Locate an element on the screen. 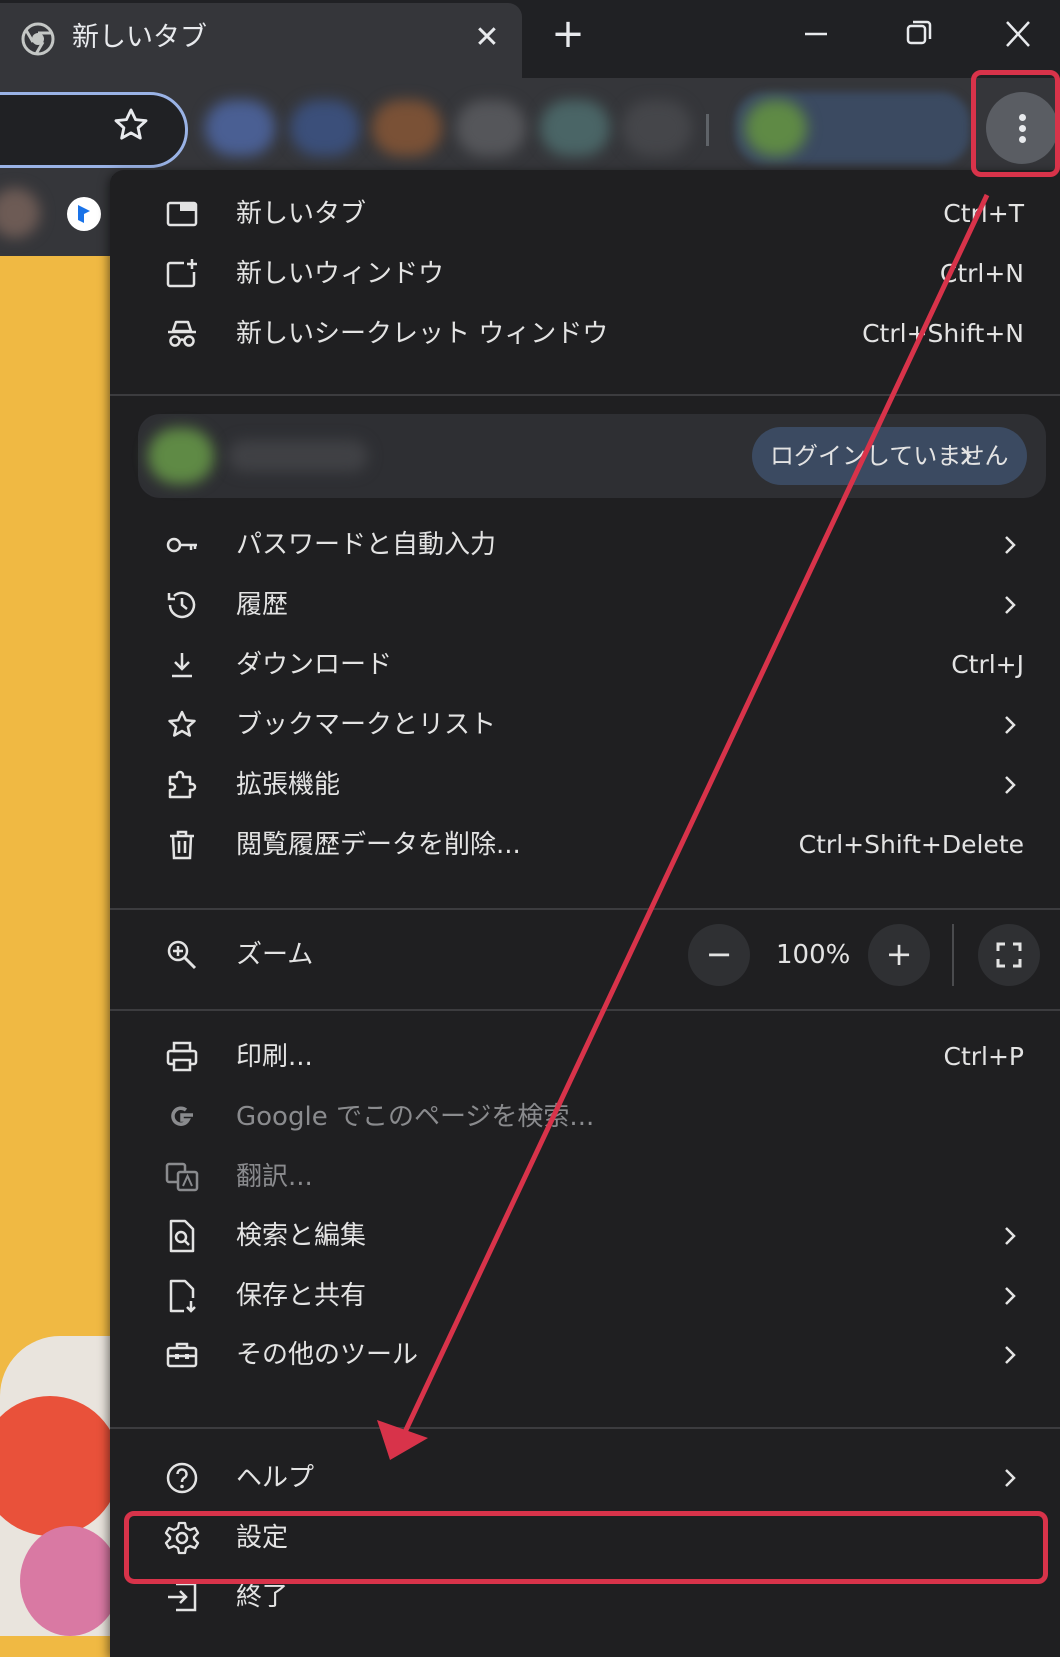 Image resolution: width=1060 pixels, height=1657 pixels. new-window-icon is located at coordinates (181, 273).